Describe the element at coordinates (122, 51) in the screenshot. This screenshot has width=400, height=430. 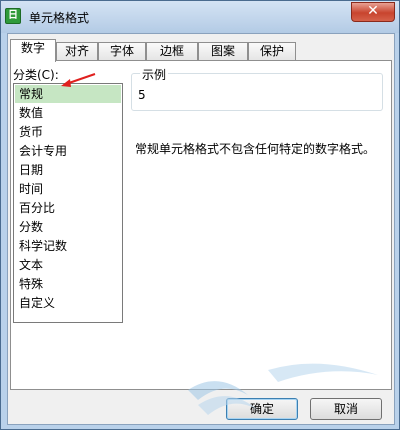
I see `tab-font: 字体` at that location.